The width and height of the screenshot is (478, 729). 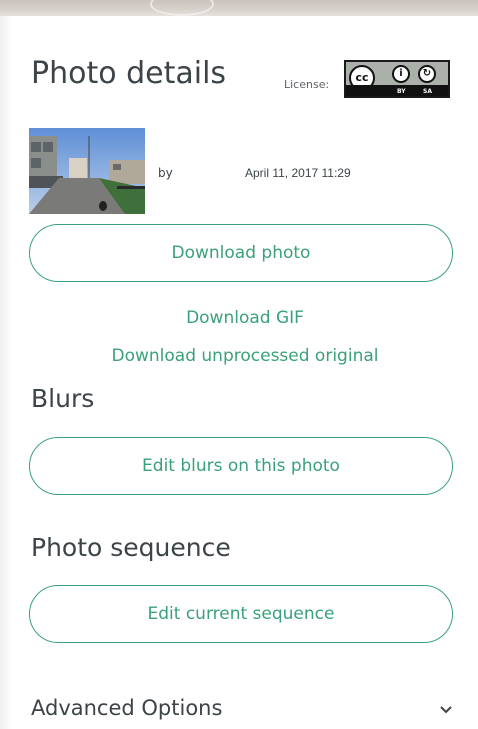 I want to click on photo-thumbnail, so click(x=87, y=171).